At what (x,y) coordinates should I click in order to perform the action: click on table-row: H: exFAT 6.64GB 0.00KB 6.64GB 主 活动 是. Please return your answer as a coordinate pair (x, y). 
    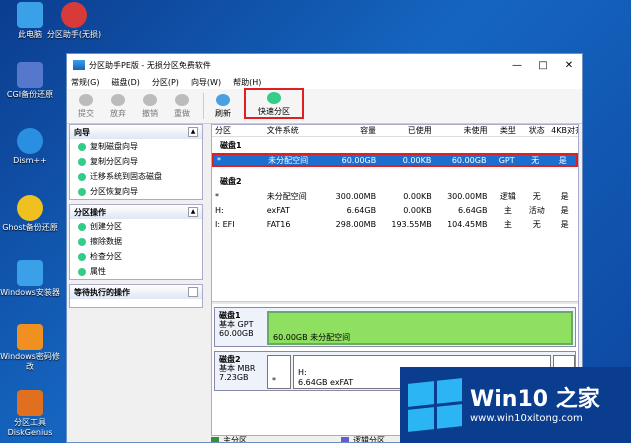
    Looking at the image, I should click on (395, 210).